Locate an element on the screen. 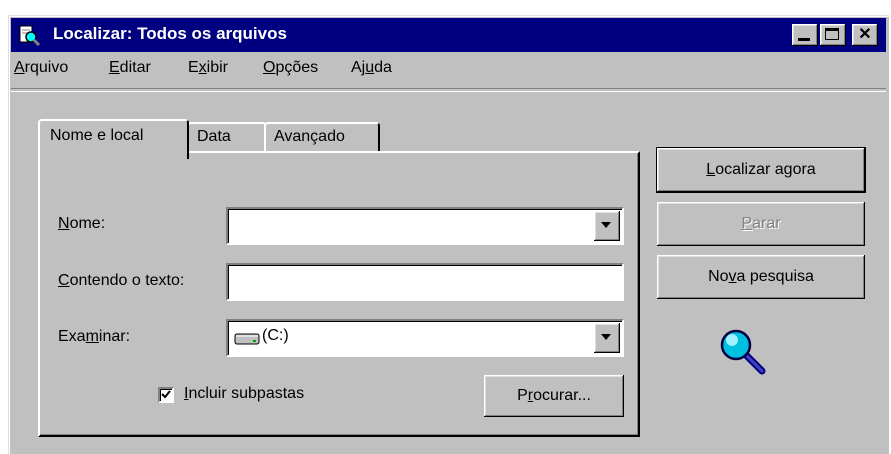 Image resolution: width=891 pixels, height=454 pixels. tab-label: Avançado is located at coordinates (309, 136).